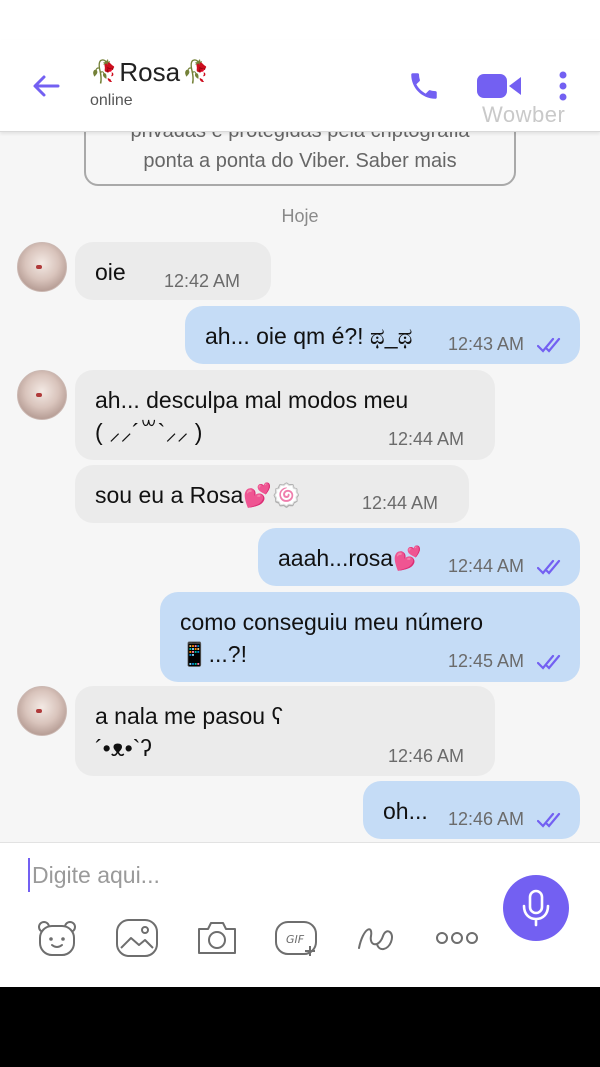 The width and height of the screenshot is (600, 1067). What do you see at coordinates (300, 914) in the screenshot?
I see `message-composer: Digite aqui... GIF` at bounding box center [300, 914].